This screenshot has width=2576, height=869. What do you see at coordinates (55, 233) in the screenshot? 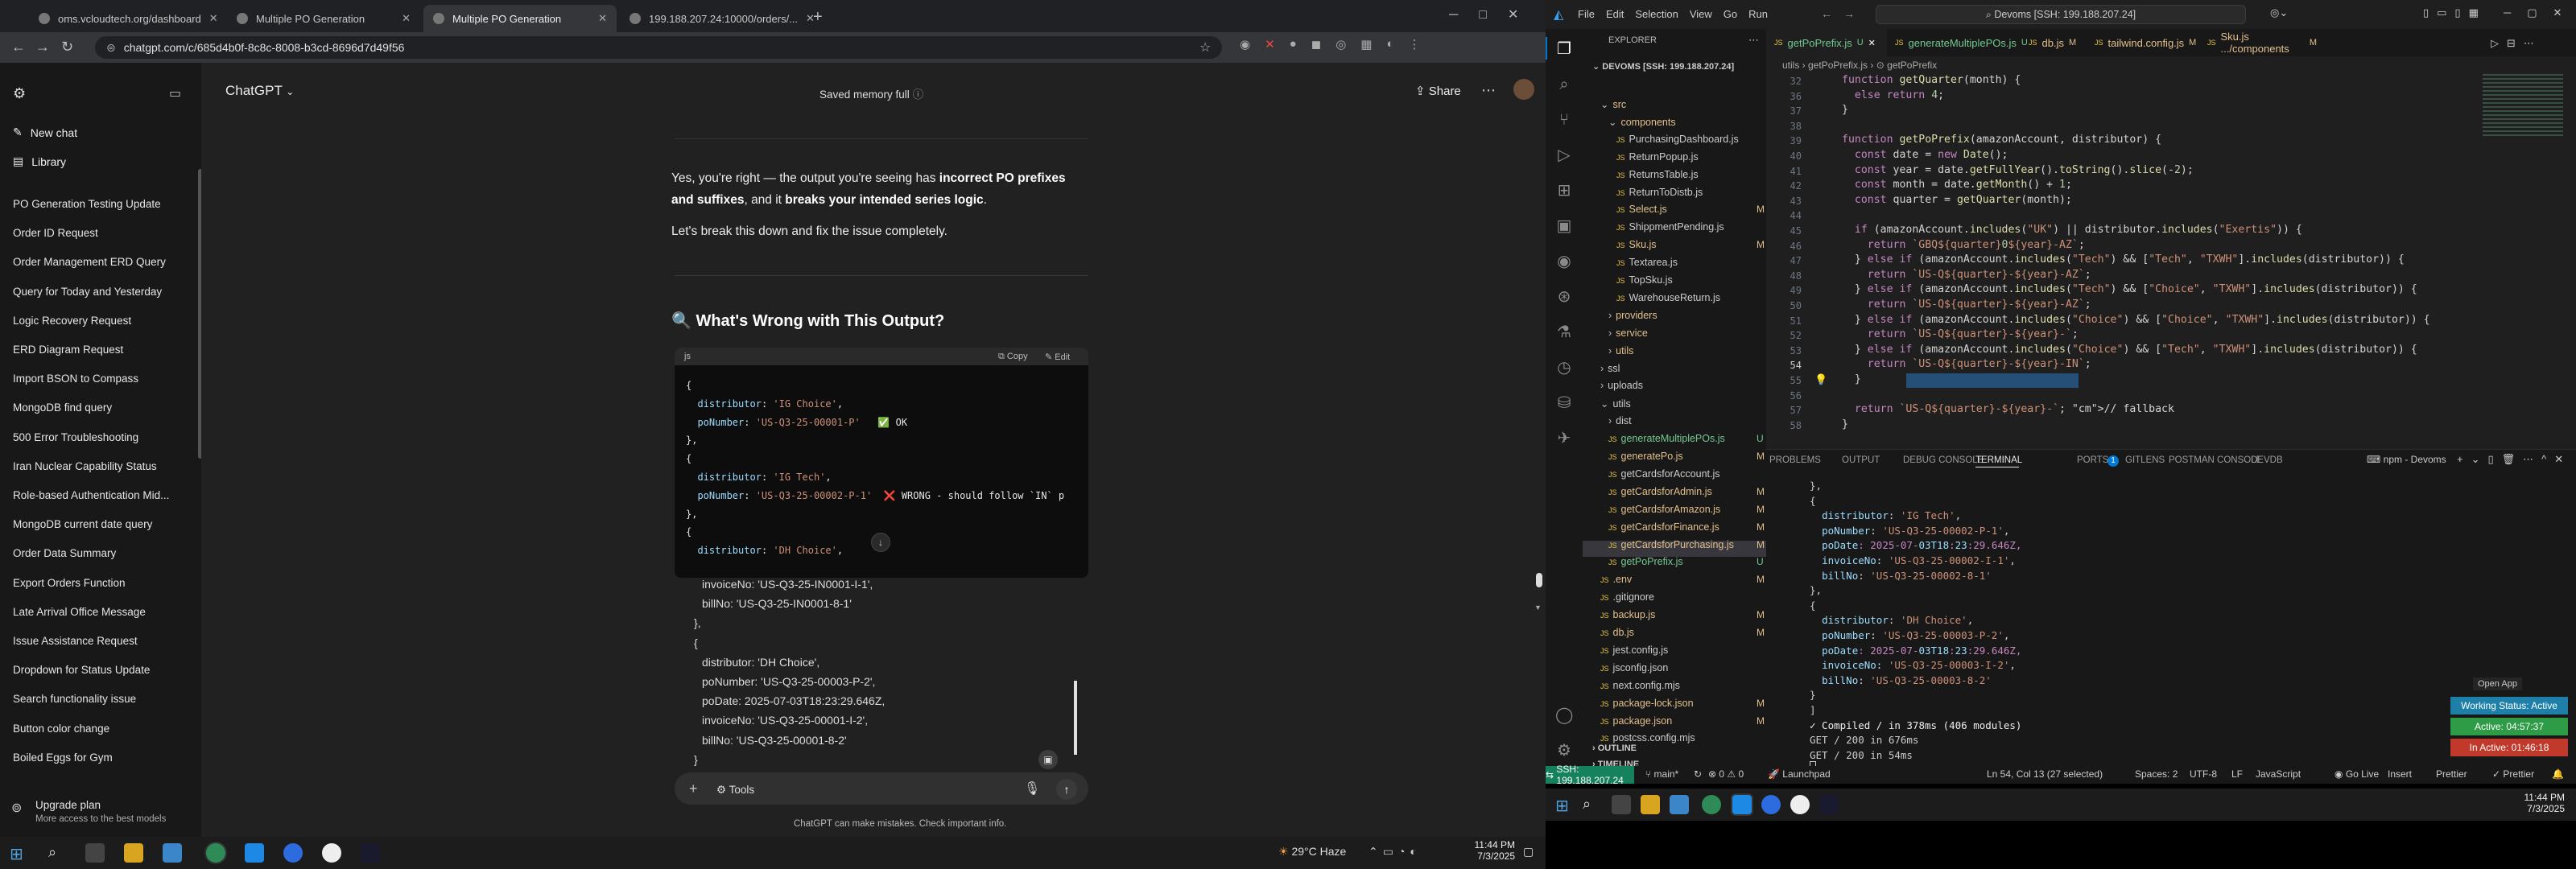
I see `sidebar-history-item: Order ID Request` at bounding box center [55, 233].